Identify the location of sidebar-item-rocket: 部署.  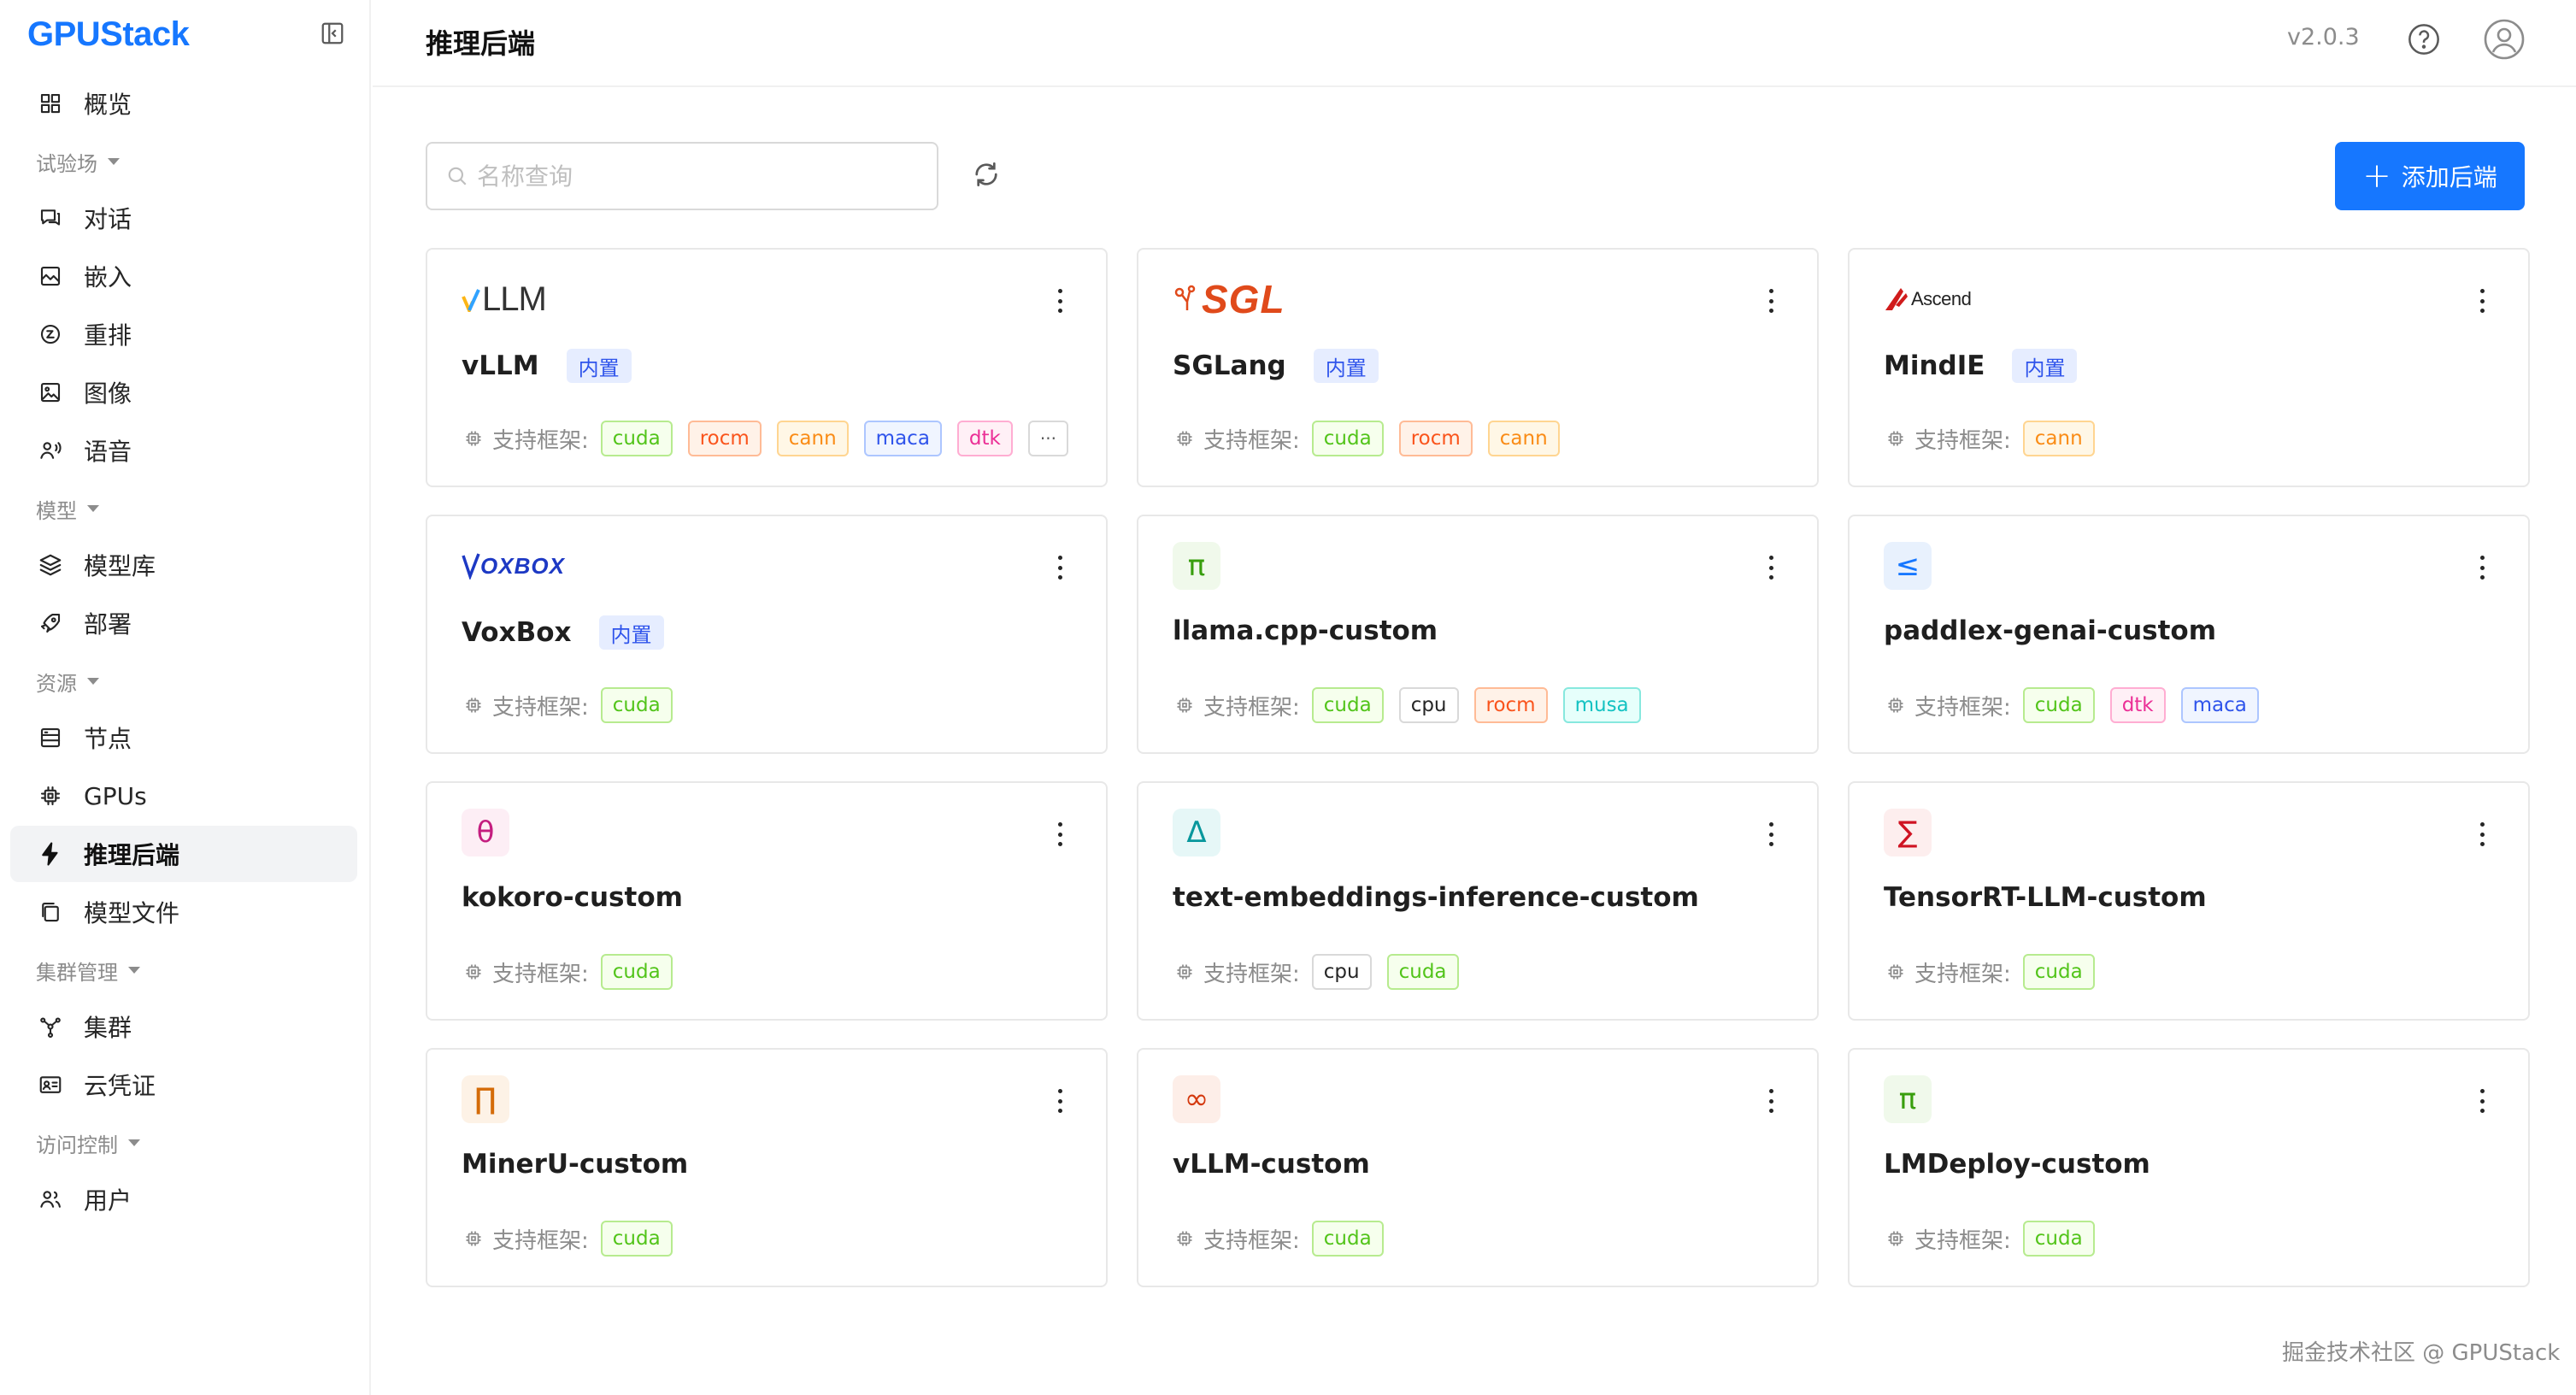
(183, 623).